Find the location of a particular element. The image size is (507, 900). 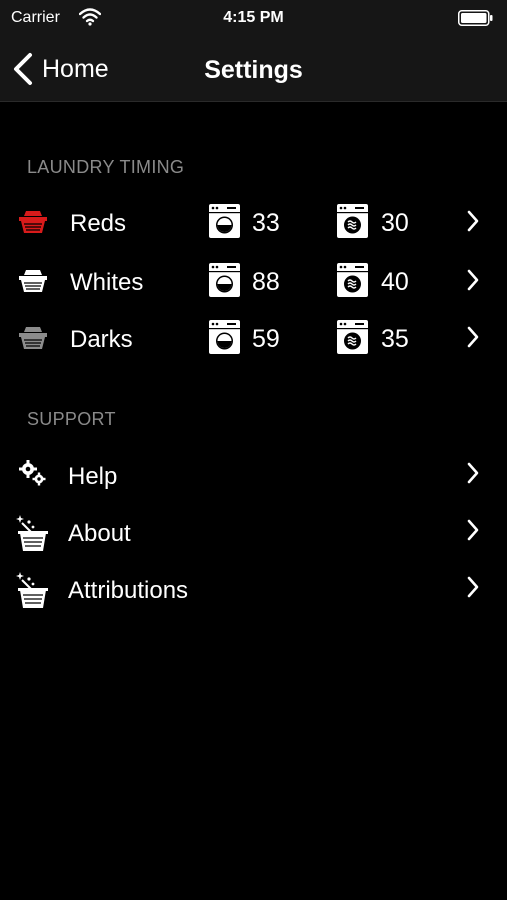

support-label: Attributions is located at coordinates (128, 590).